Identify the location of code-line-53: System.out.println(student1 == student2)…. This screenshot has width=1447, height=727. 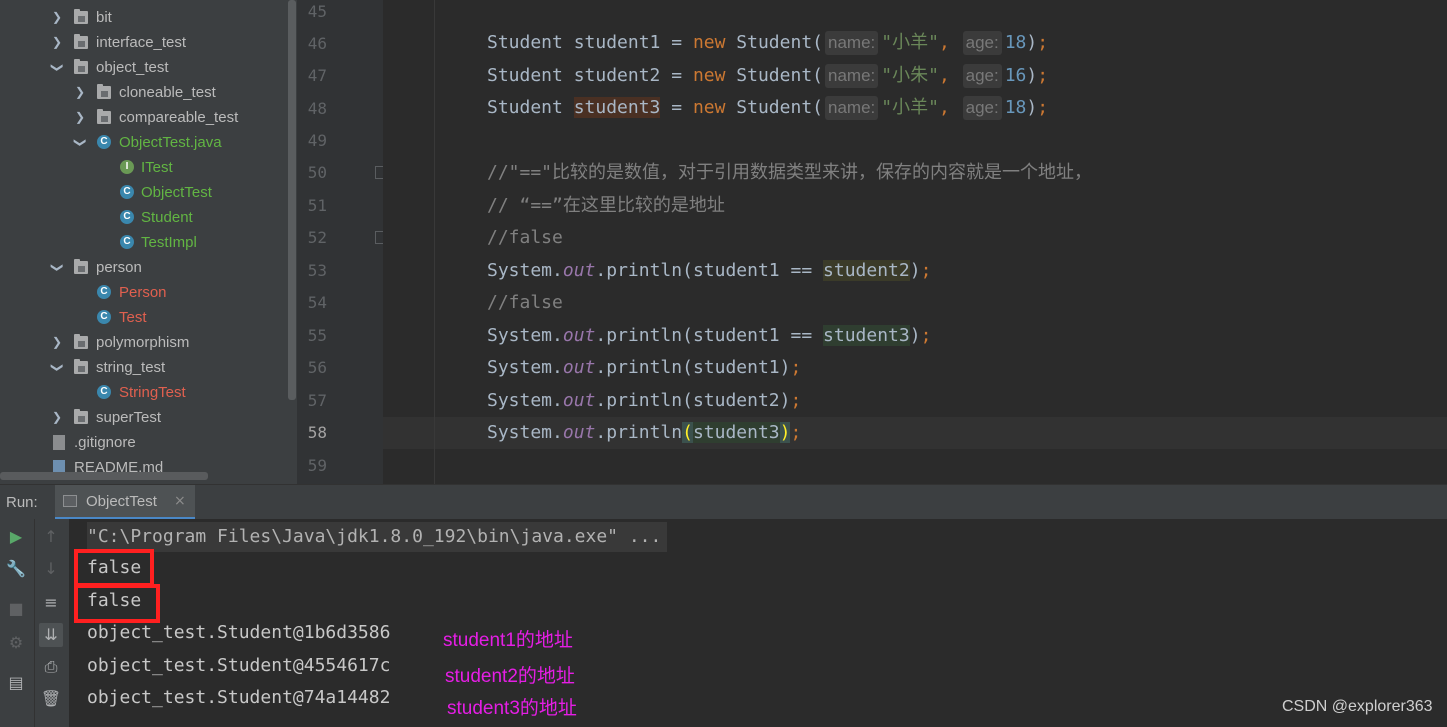
(709, 271).